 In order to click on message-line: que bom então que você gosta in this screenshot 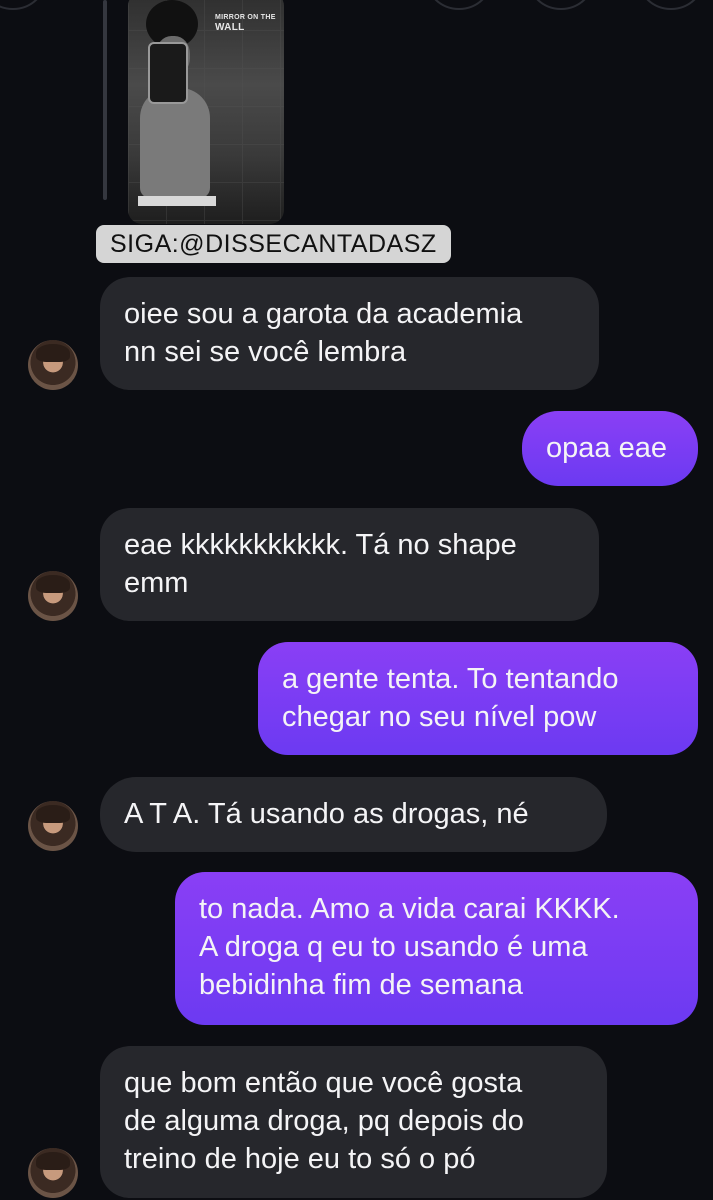, I will do `click(323, 1083)`.